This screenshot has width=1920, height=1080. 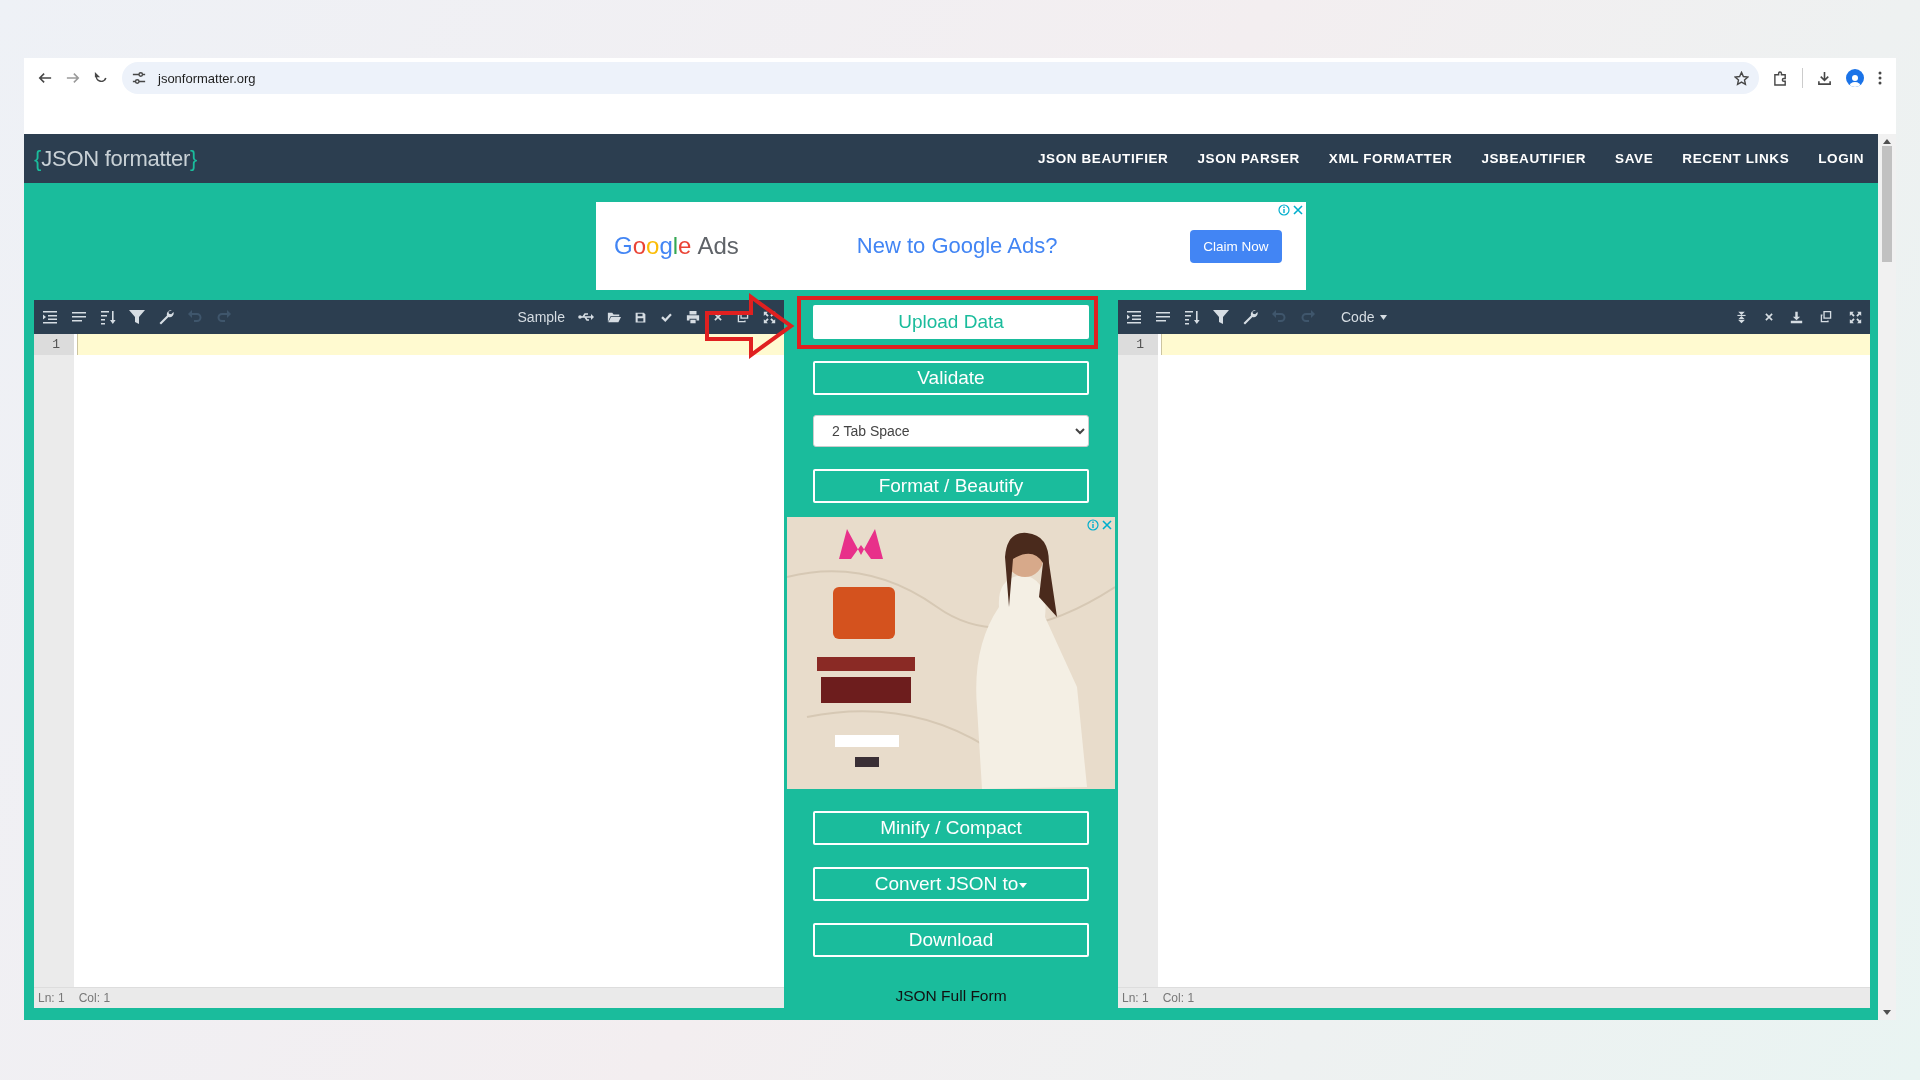 What do you see at coordinates (73, 78) in the screenshot?
I see `forward-icon` at bounding box center [73, 78].